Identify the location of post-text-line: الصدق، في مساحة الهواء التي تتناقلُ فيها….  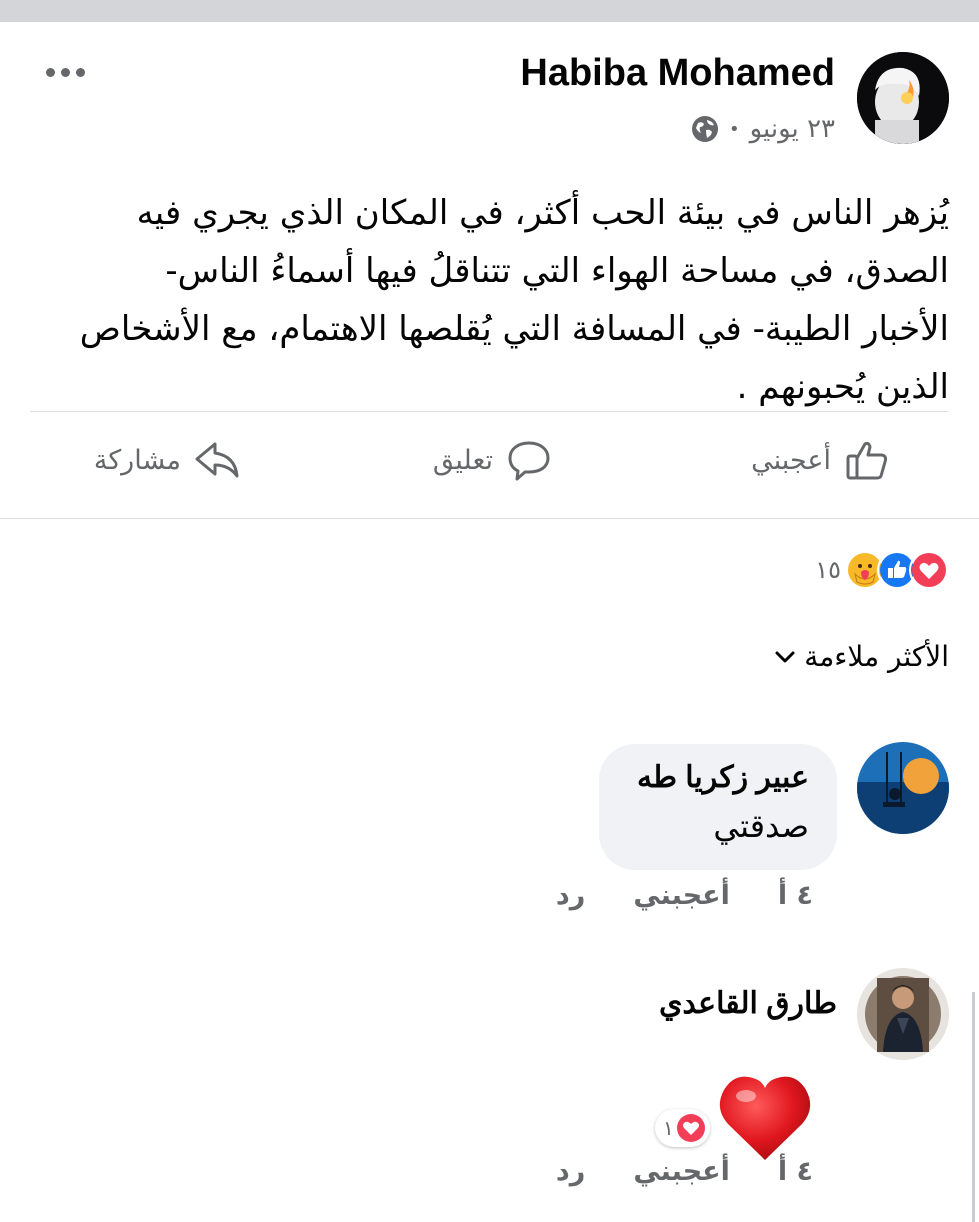
(557, 271).